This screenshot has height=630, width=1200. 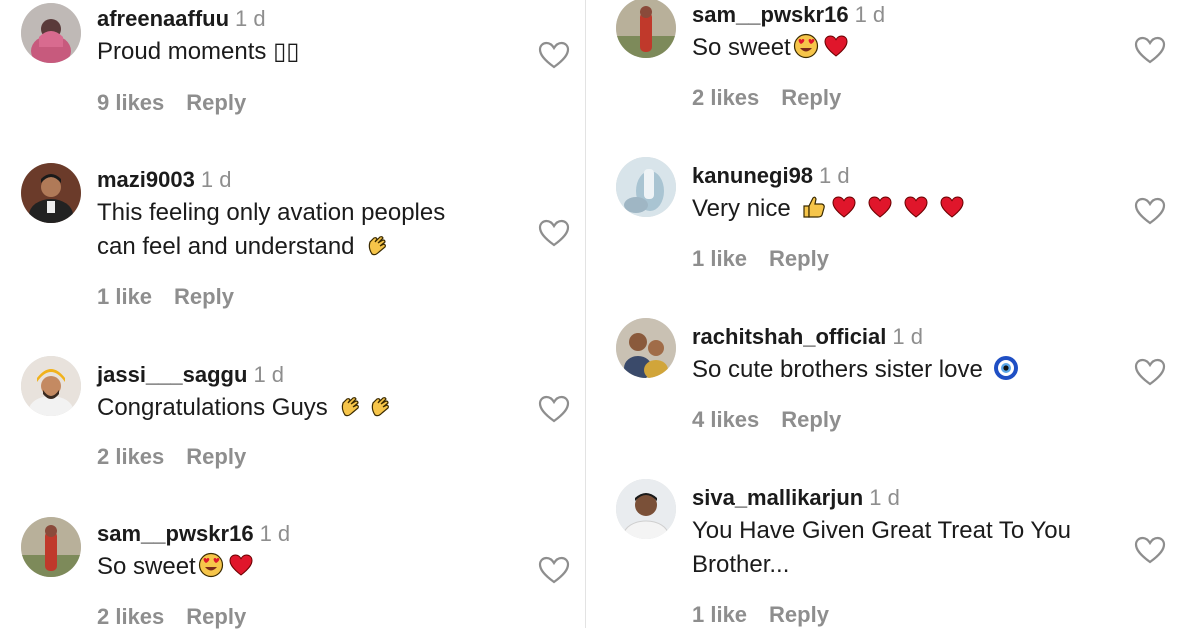 What do you see at coordinates (789, 336) in the screenshot?
I see `username: rachitshah_official` at bounding box center [789, 336].